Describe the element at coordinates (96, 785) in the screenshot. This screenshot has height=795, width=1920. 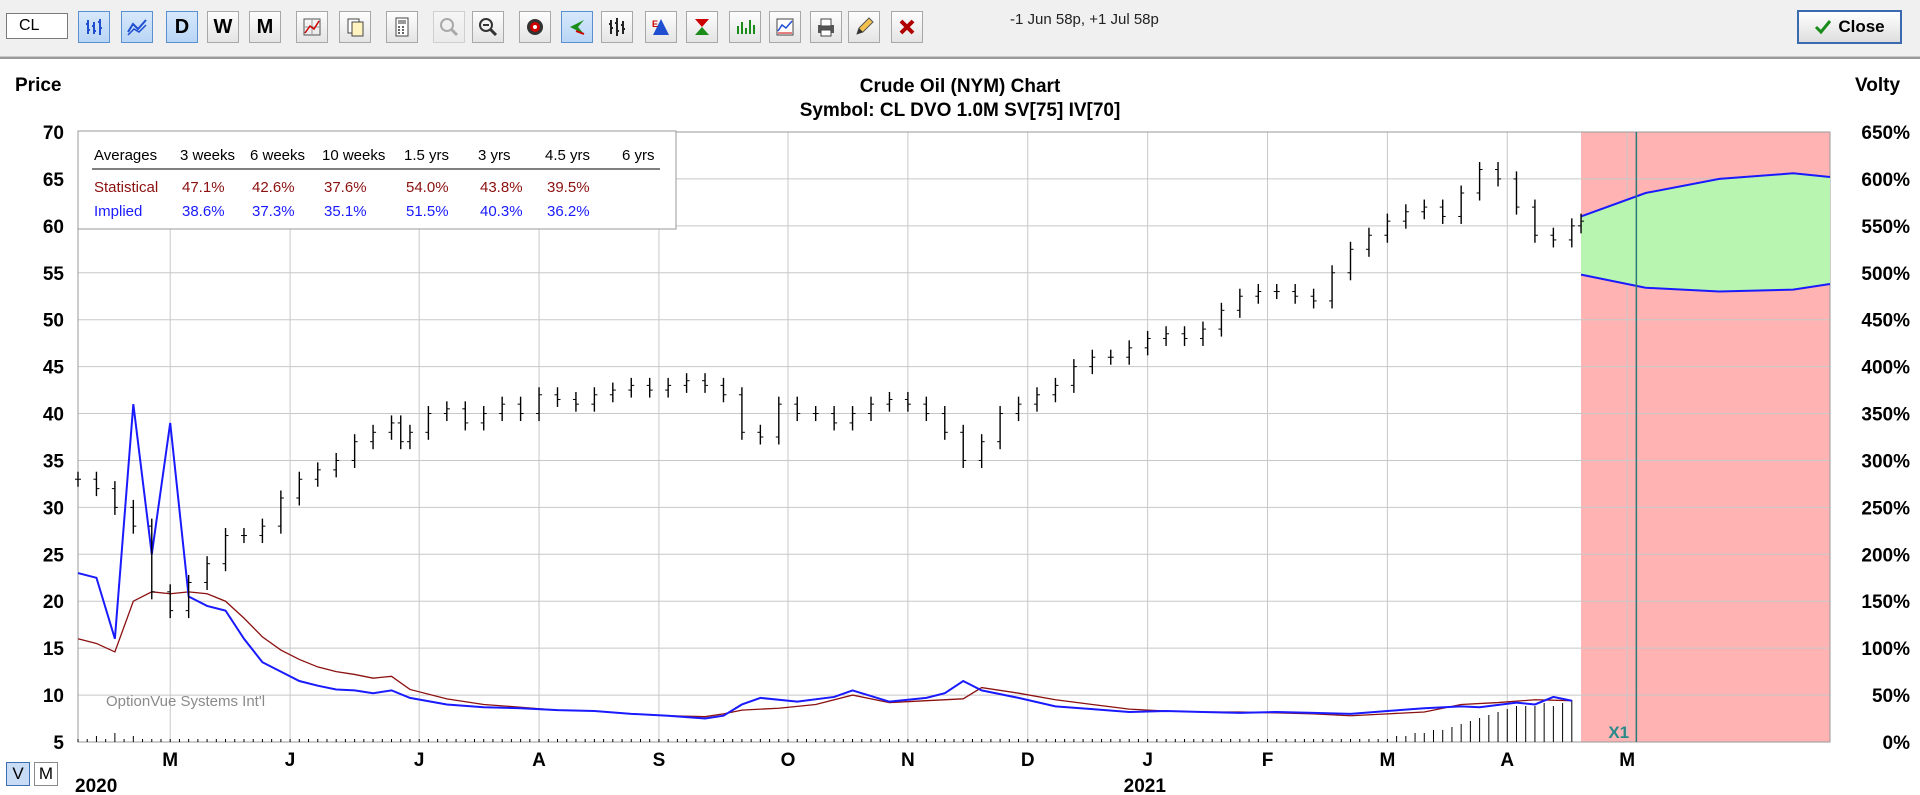
I see `year-label: 2020` at that location.